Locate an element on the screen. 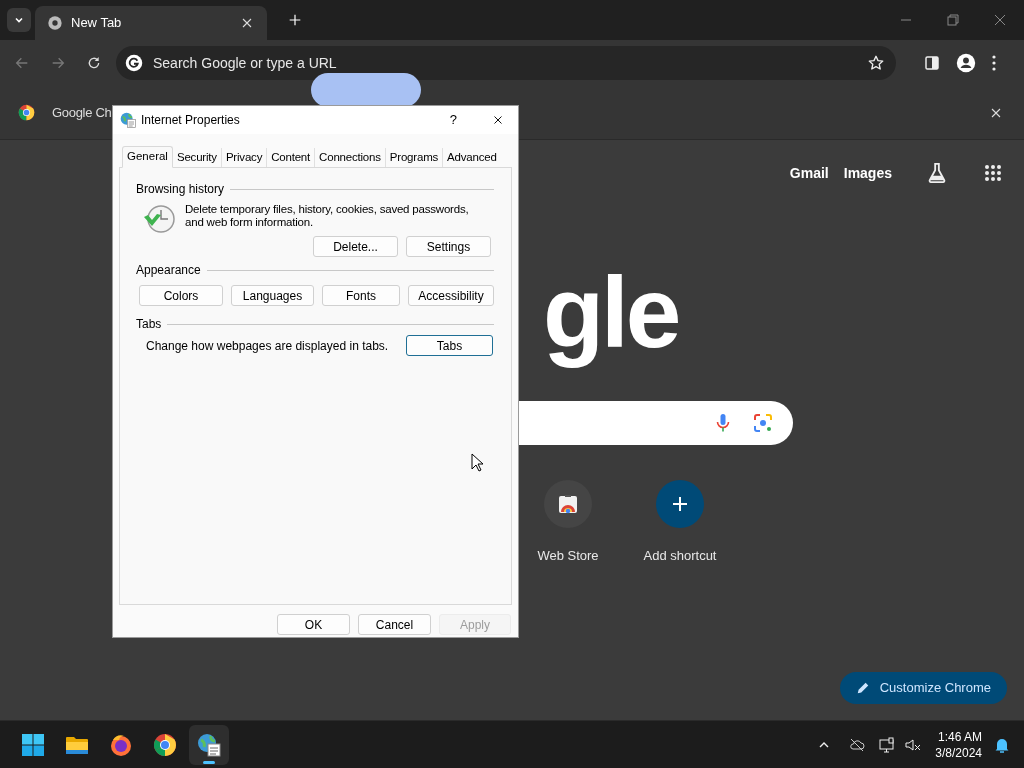 The height and width of the screenshot is (768, 1024). apps-grid-icon is located at coordinates (993, 173).